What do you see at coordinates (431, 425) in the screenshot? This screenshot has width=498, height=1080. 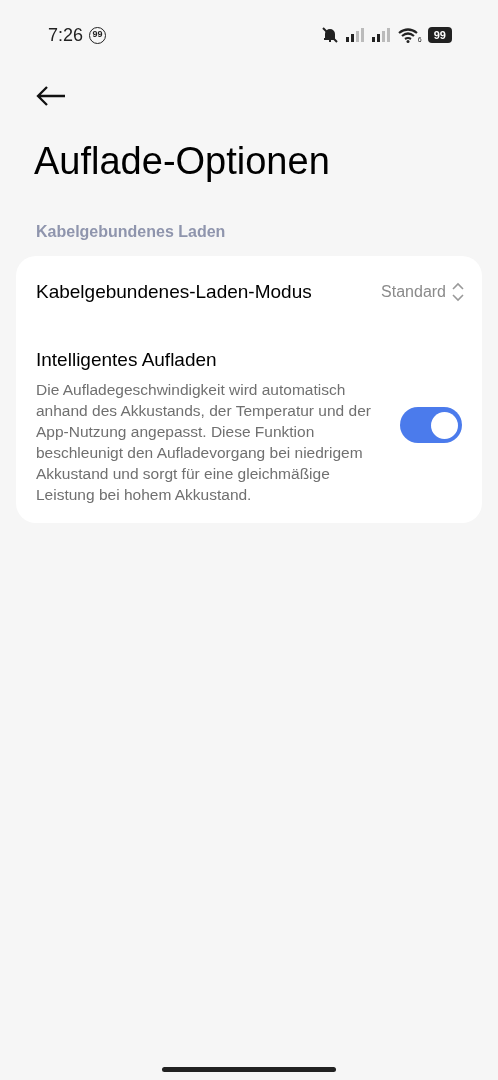 I see `toggle-switch` at bounding box center [431, 425].